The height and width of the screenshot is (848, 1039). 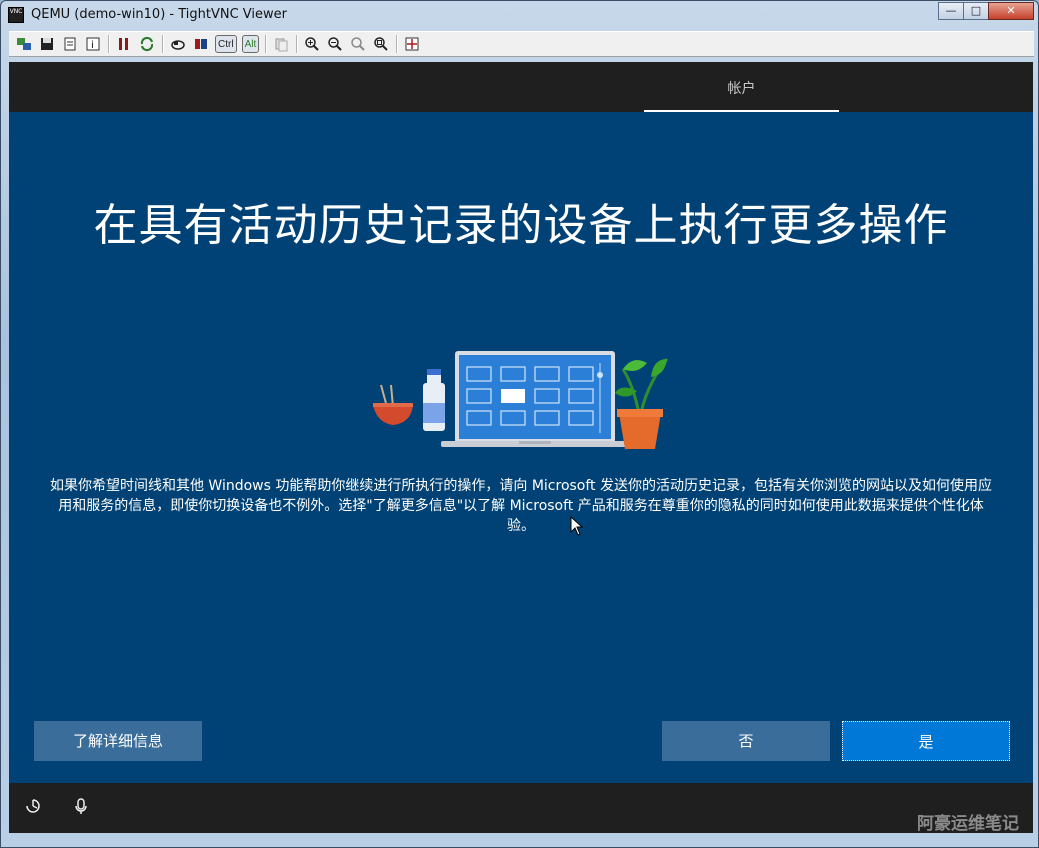 What do you see at coordinates (118, 741) in the screenshot?
I see `learn-more-button: 了解详细信息` at bounding box center [118, 741].